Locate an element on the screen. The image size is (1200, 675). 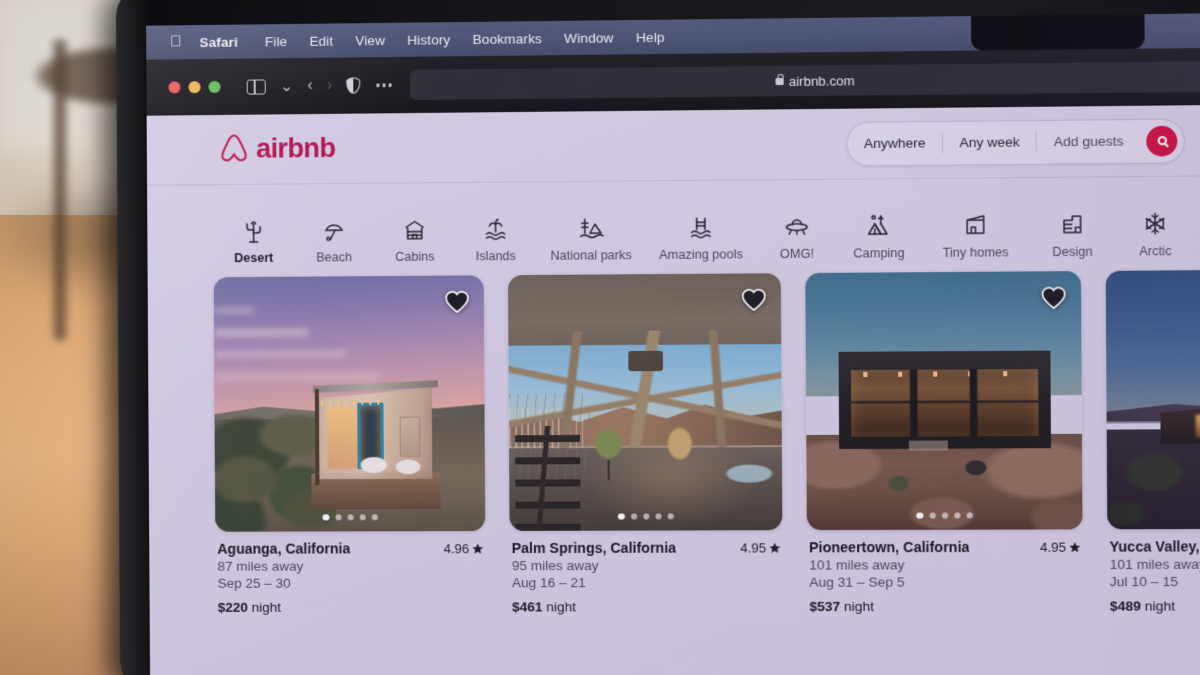
minimize-button is located at coordinates (194, 87).